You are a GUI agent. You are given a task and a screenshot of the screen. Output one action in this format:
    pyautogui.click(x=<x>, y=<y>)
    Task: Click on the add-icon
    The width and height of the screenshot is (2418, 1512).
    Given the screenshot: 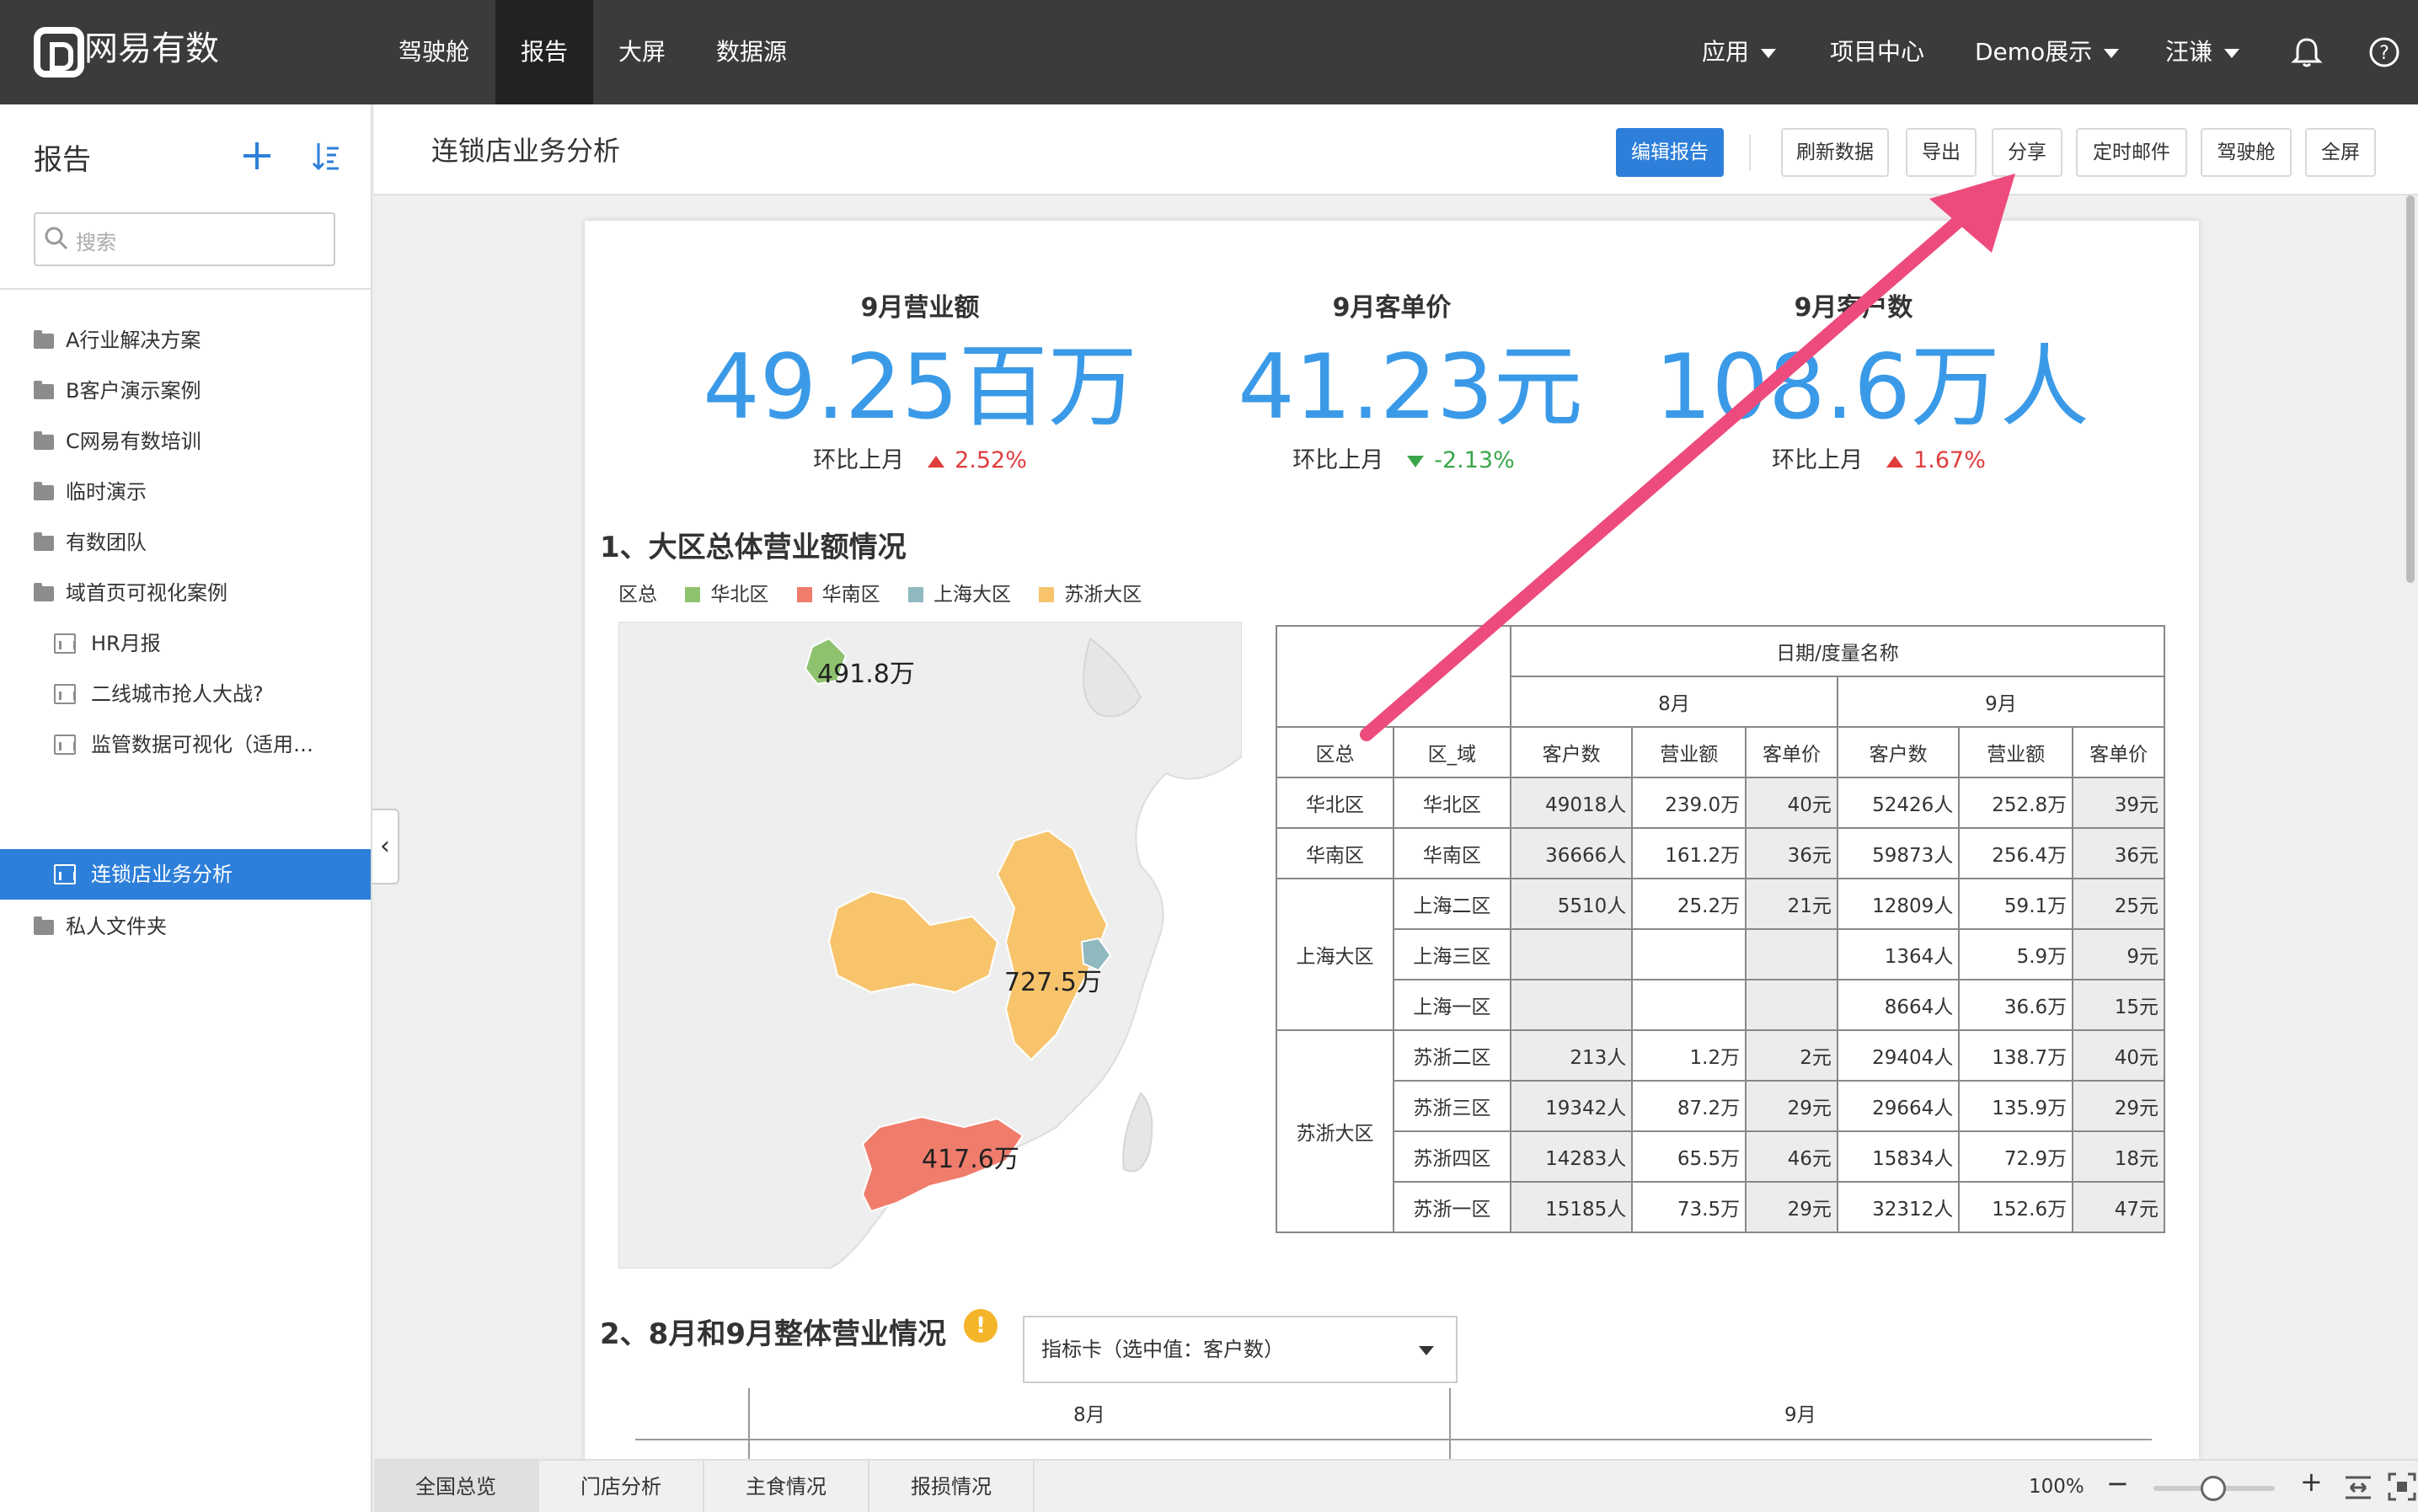 What is the action you would take?
    pyautogui.click(x=257, y=156)
    